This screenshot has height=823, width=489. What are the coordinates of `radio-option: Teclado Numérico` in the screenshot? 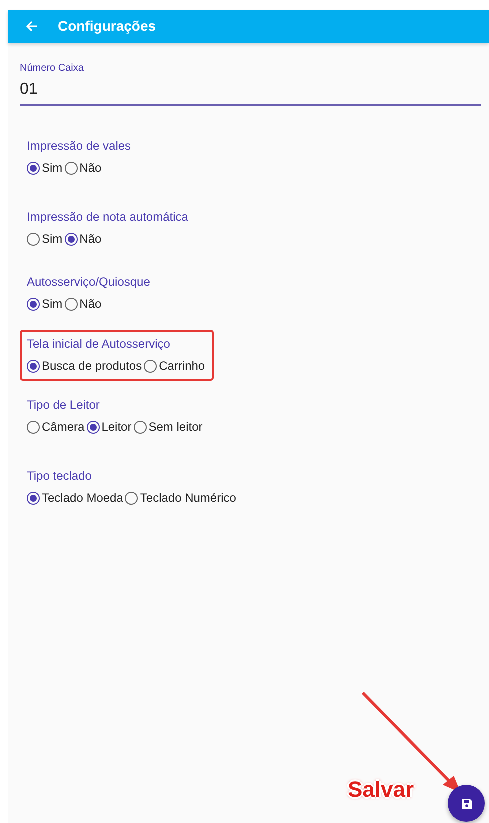 It's located at (181, 498).